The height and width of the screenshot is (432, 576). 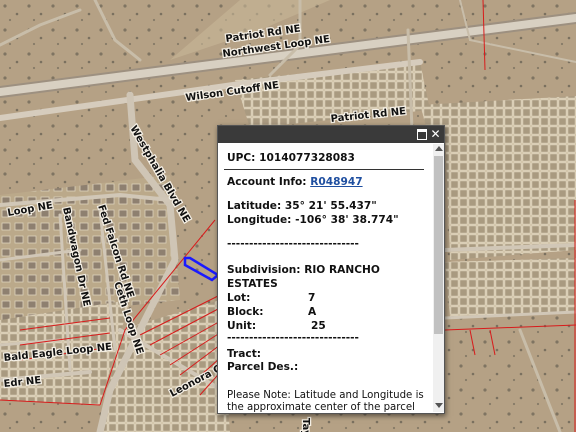 I want to click on longitude-label: Longitude:, so click(x=259, y=220).